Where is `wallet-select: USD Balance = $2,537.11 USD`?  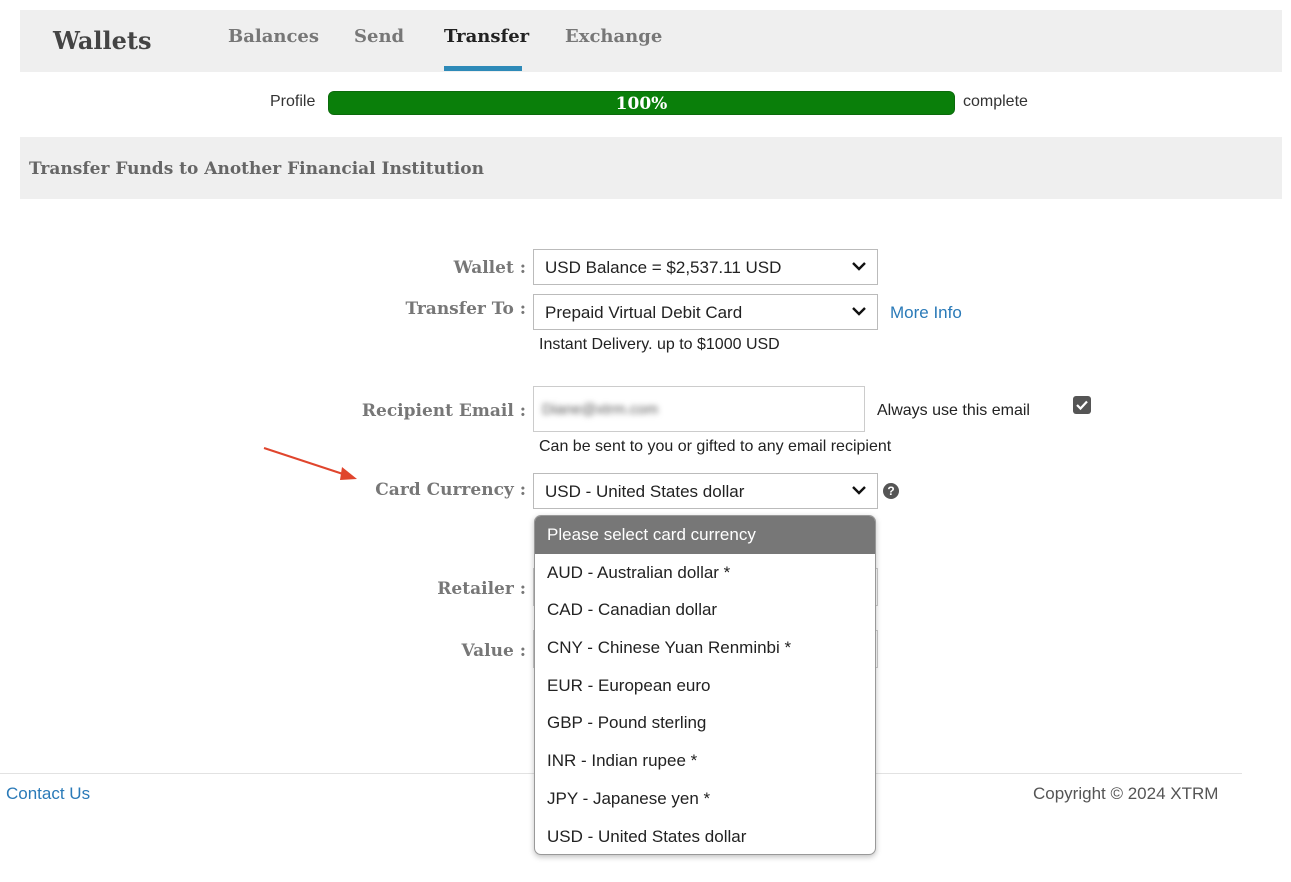
wallet-select: USD Balance = $2,537.11 USD is located at coordinates (705, 267).